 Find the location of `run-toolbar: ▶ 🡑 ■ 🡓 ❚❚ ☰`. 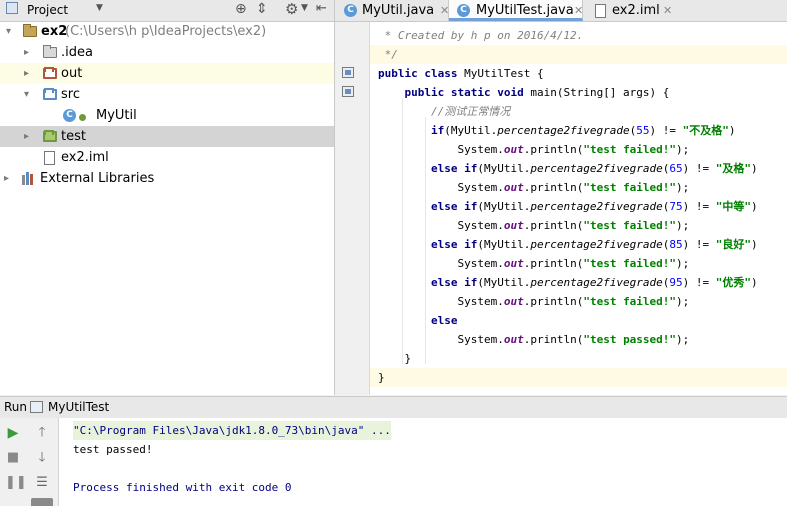

run-toolbar: ▶ 🡑 ■ 🡓 ❚❚ ☰ is located at coordinates (29, 462).